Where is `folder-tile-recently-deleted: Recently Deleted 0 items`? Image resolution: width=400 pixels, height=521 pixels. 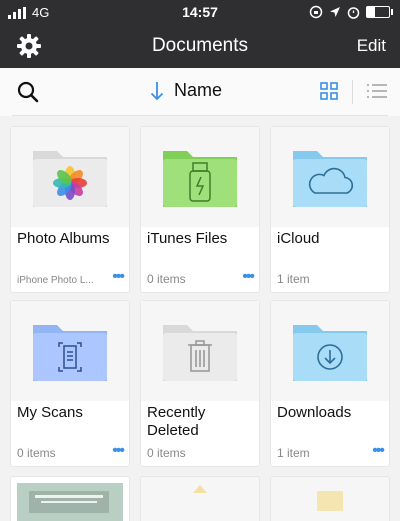 folder-tile-recently-deleted: Recently Deleted 0 items is located at coordinates (200, 383).